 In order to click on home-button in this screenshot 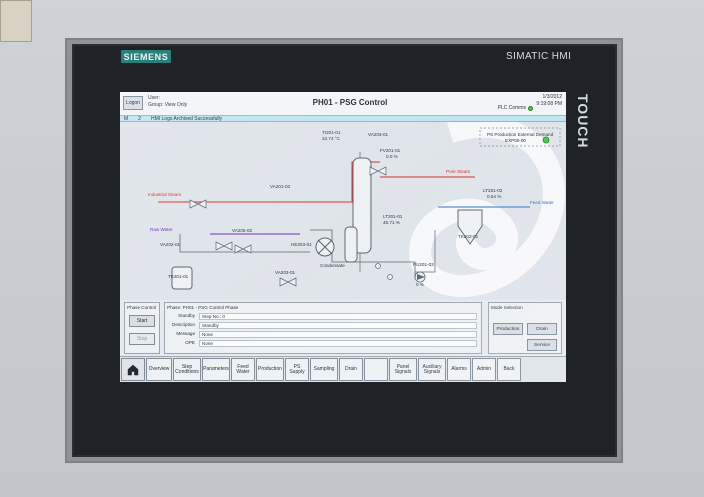, I will do `click(133, 369)`.